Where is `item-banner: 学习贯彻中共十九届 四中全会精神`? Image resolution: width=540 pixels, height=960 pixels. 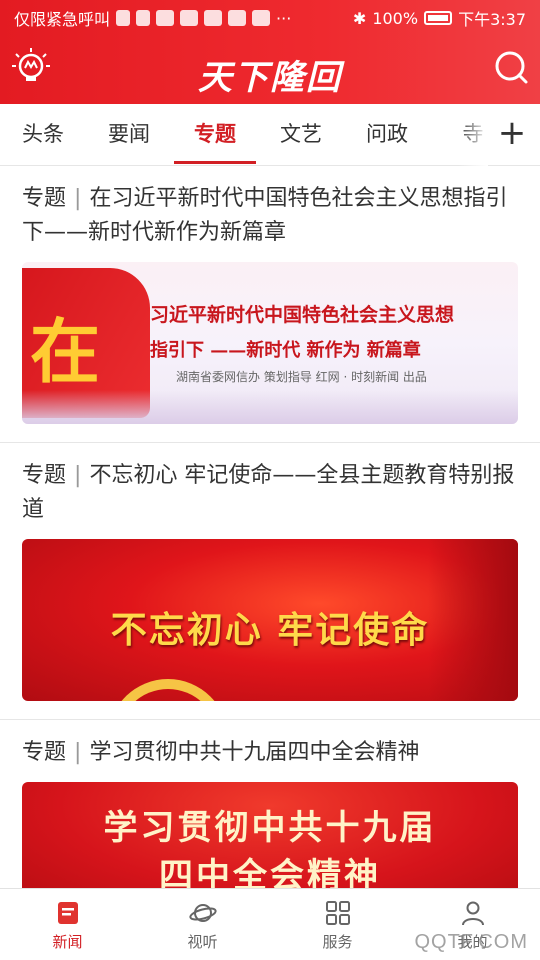
item-banner: 学习贯彻中共十九届 四中全会精神 is located at coordinates (270, 835).